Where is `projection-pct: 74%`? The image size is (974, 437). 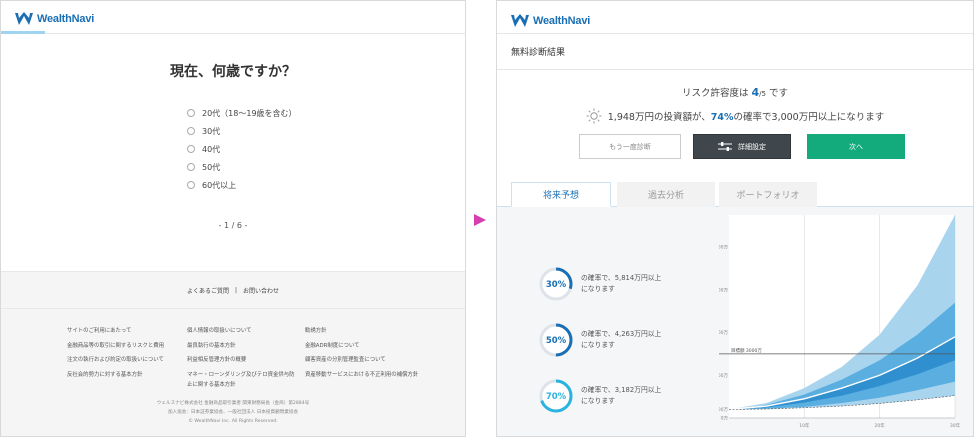
projection-pct: 74% is located at coordinates (722, 117).